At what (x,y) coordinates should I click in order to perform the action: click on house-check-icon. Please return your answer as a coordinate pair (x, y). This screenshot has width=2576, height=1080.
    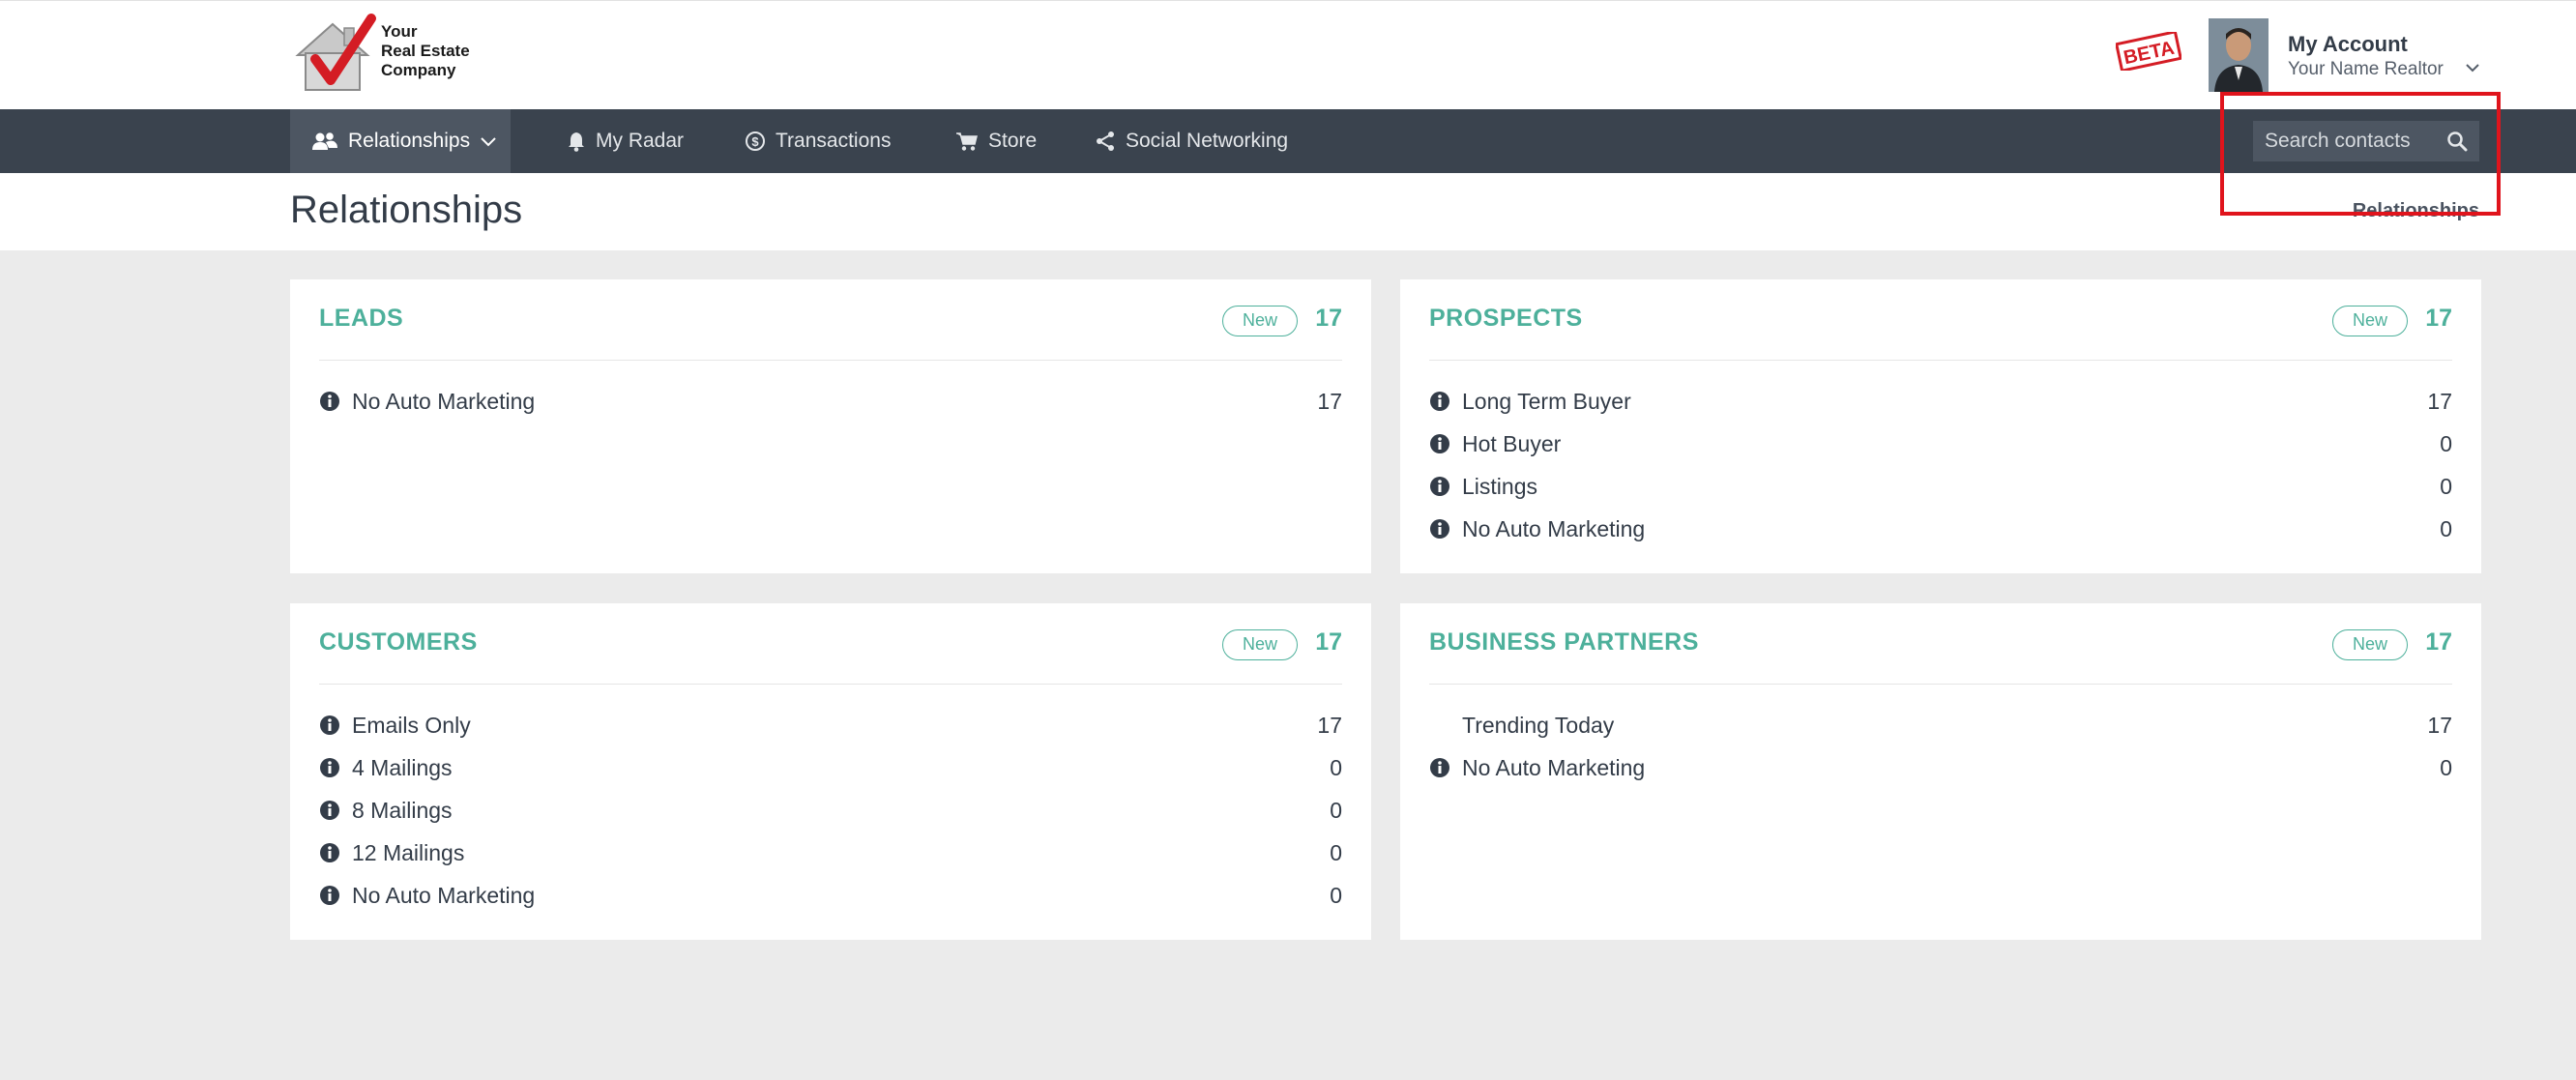
    Looking at the image, I should click on (335, 52).